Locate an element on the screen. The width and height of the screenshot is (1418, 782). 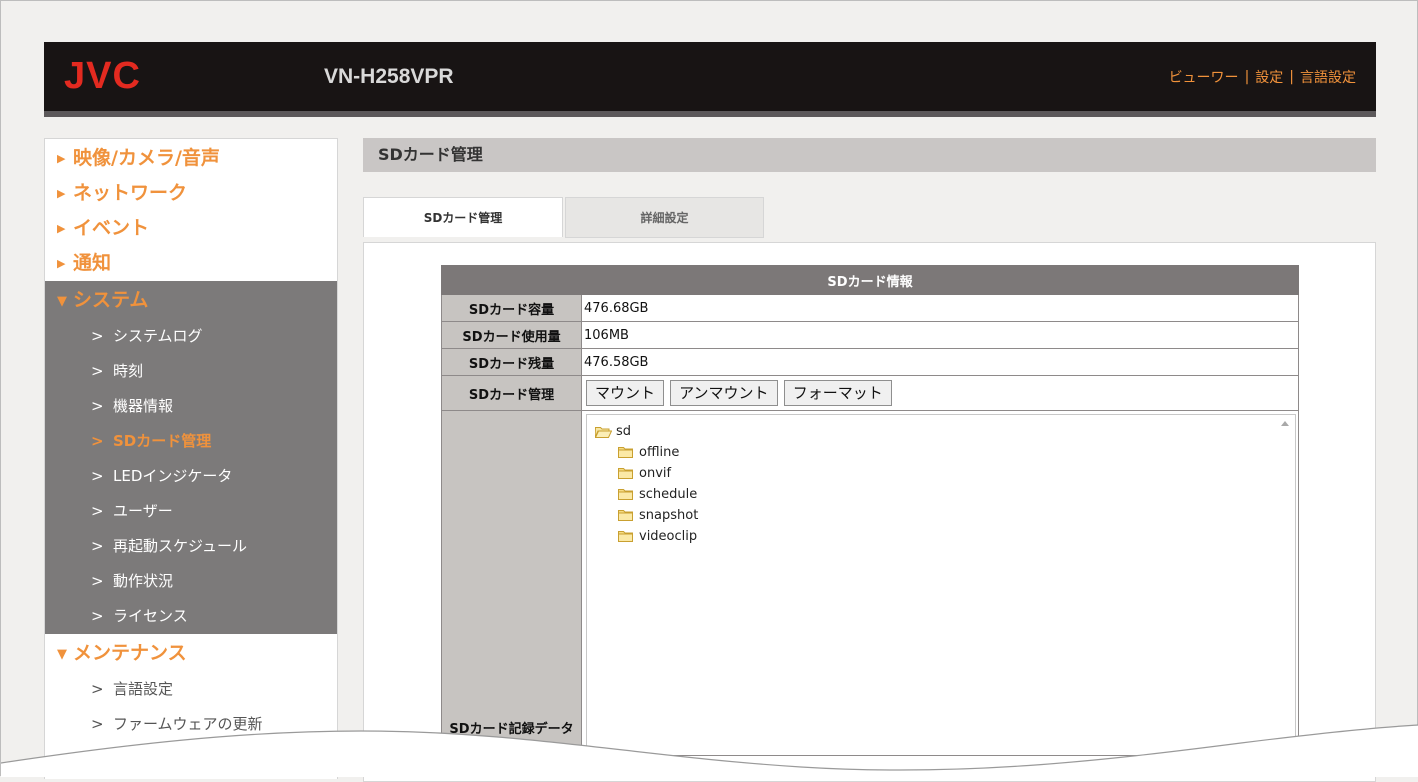
table-row: SDカード管理 マウント アンマウント フォーマット is located at coordinates (870, 393).